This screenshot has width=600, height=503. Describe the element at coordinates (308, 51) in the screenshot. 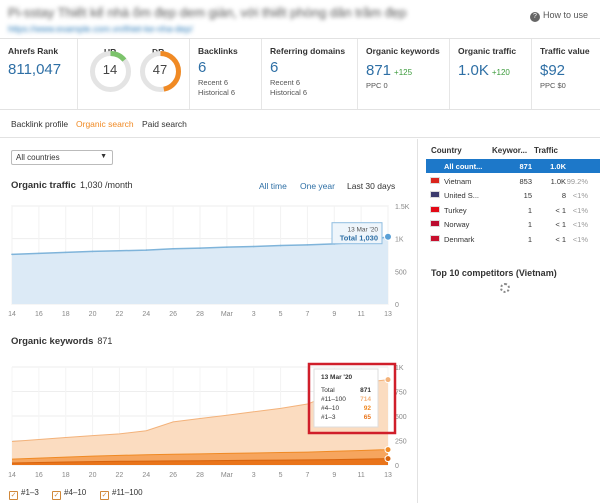

I see `referring-domains-label: Referring domains` at that location.